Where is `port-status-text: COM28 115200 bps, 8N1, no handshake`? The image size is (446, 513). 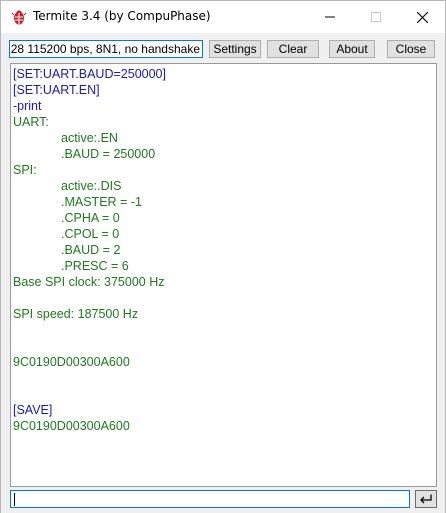
port-status-text: COM28 115200 bps, 8N1, no handshake is located at coordinates (105, 49).